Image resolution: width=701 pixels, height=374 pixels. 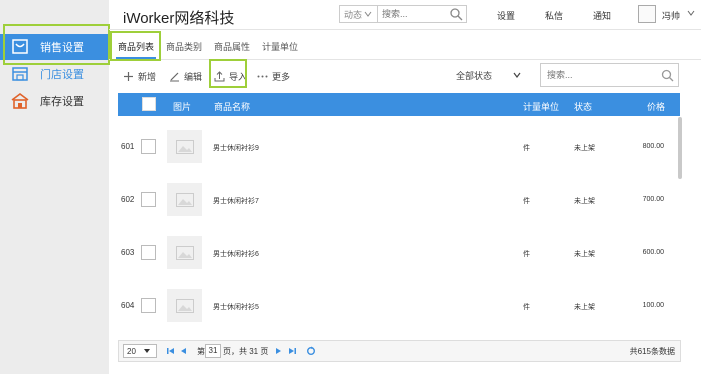 I want to click on tab-product-category: 商品类别, so click(x=184, y=46).